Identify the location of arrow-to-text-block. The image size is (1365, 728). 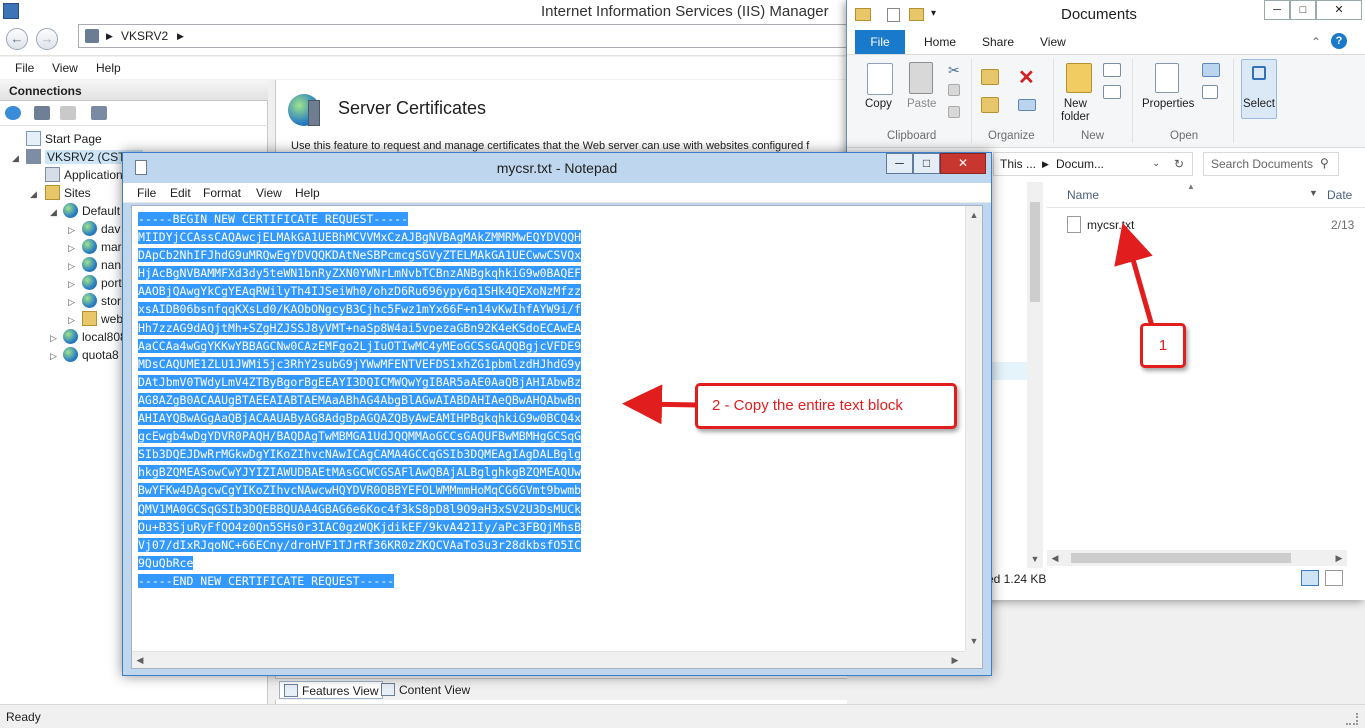
(660, 404).